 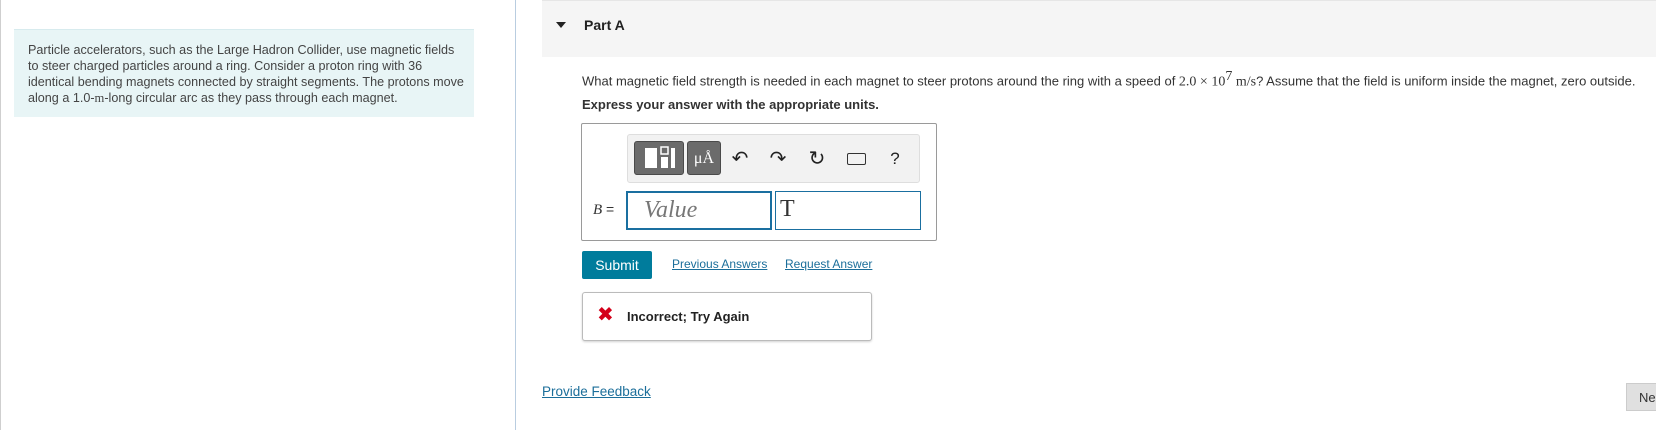 I want to click on units-button: μÅ, so click(x=704, y=158).